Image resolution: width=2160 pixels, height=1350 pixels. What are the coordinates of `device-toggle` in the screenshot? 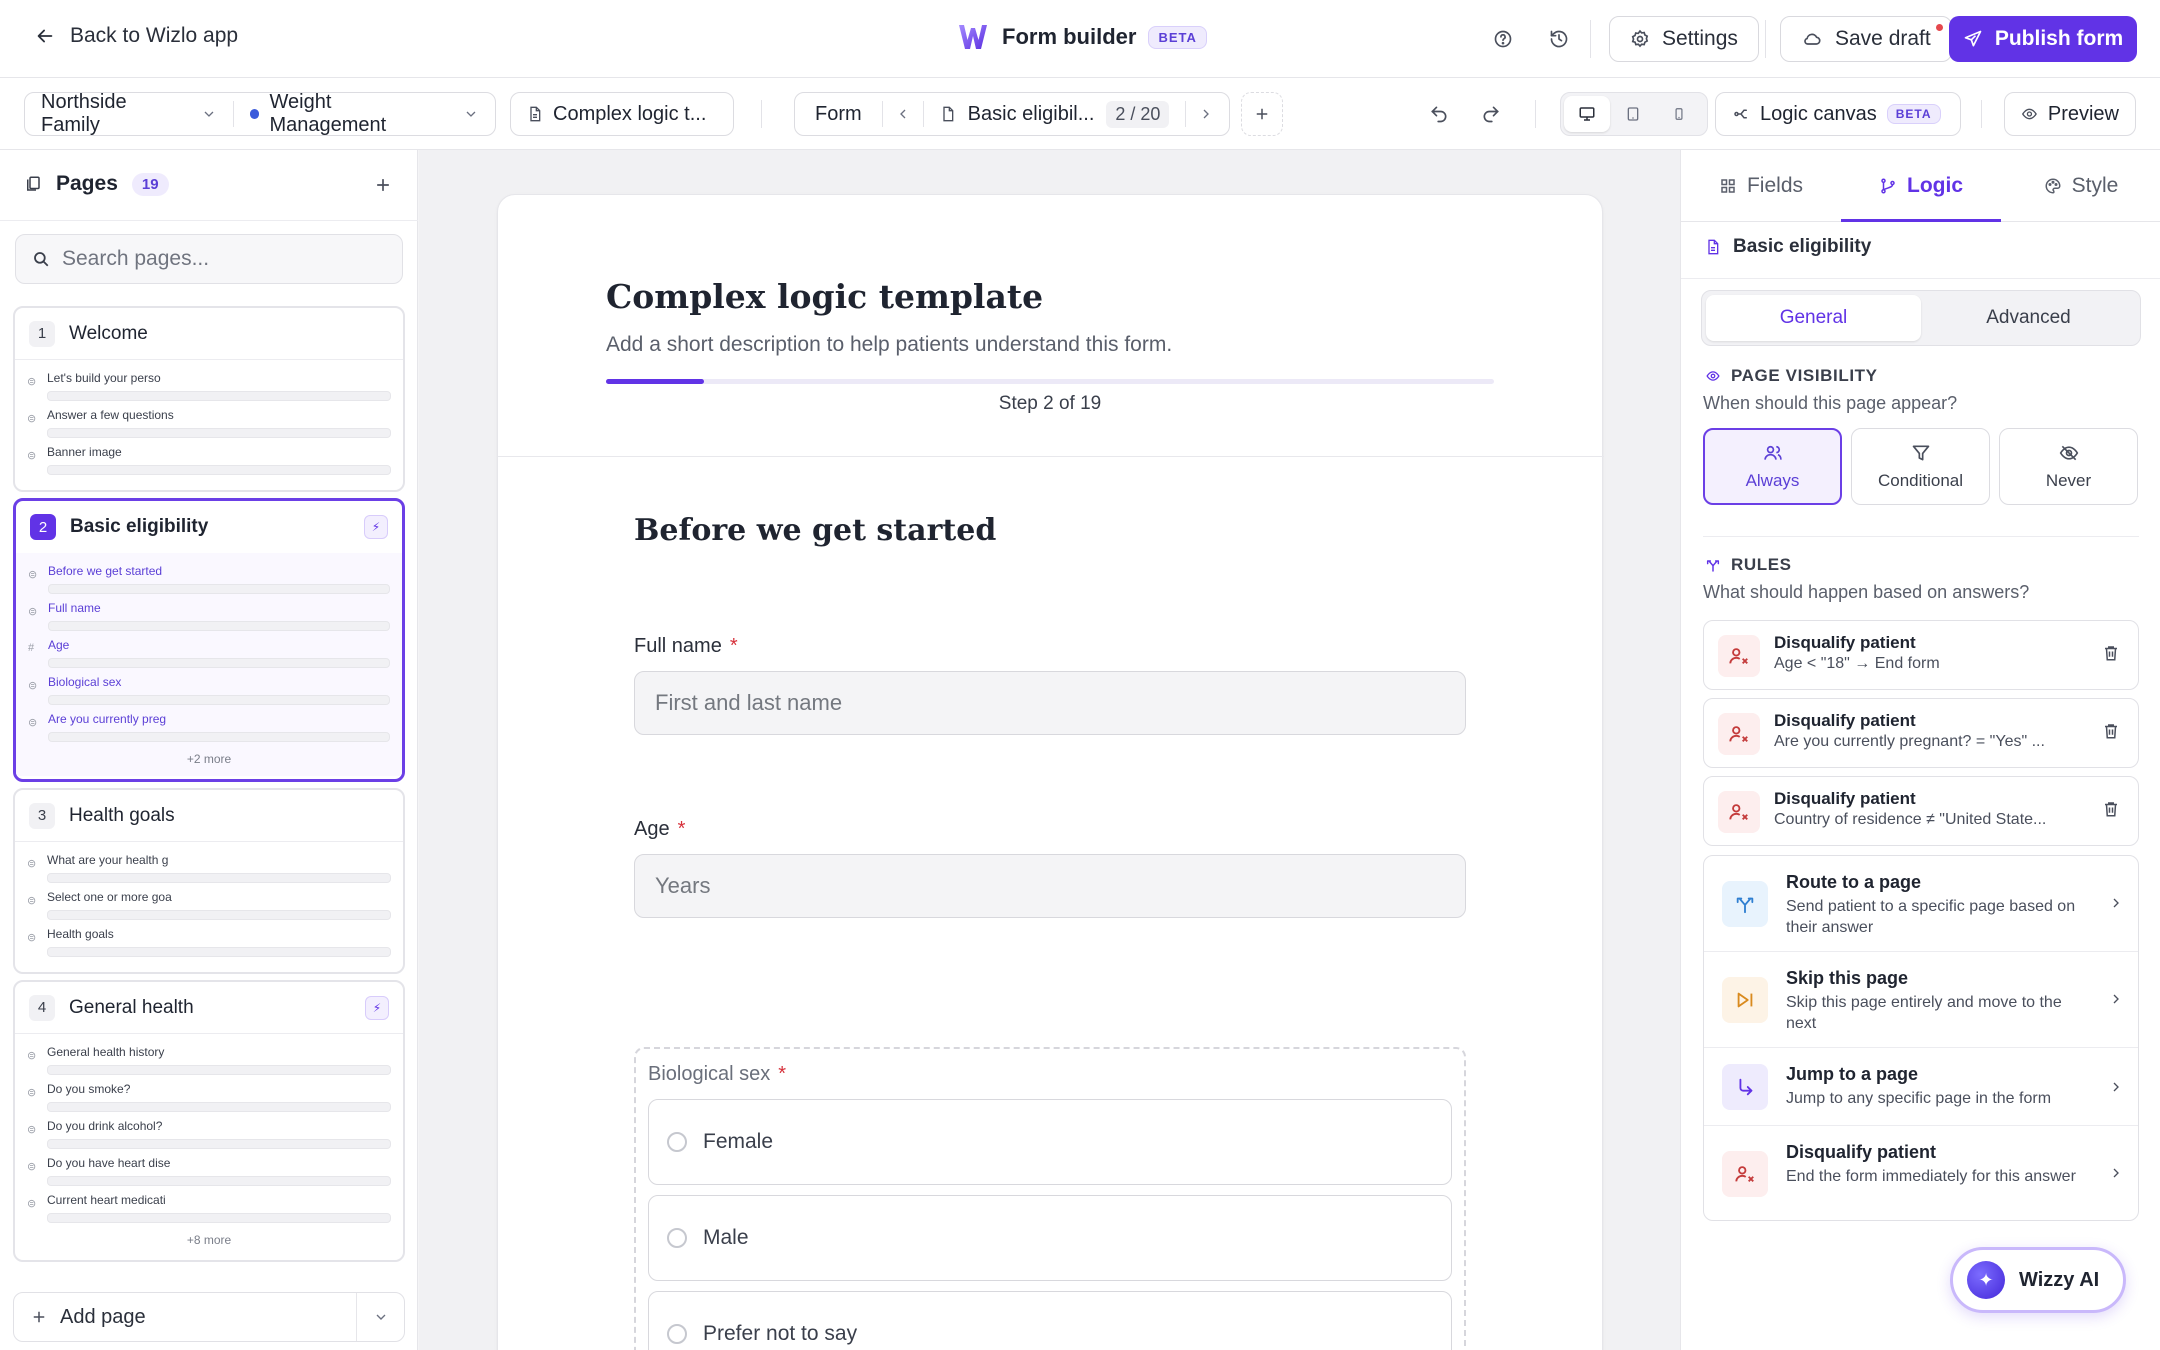 It's located at (1634, 114).